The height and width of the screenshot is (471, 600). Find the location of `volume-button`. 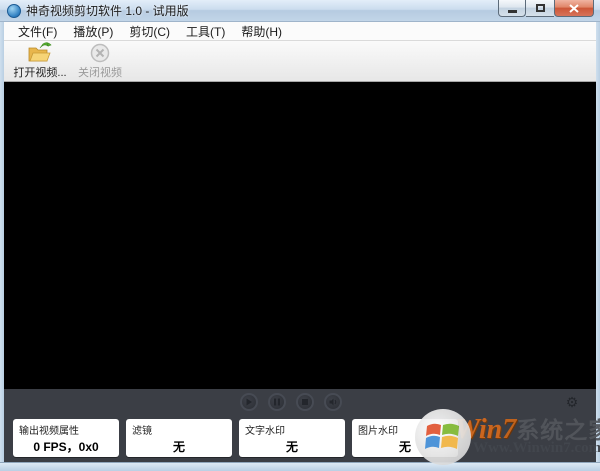

volume-button is located at coordinates (333, 402).